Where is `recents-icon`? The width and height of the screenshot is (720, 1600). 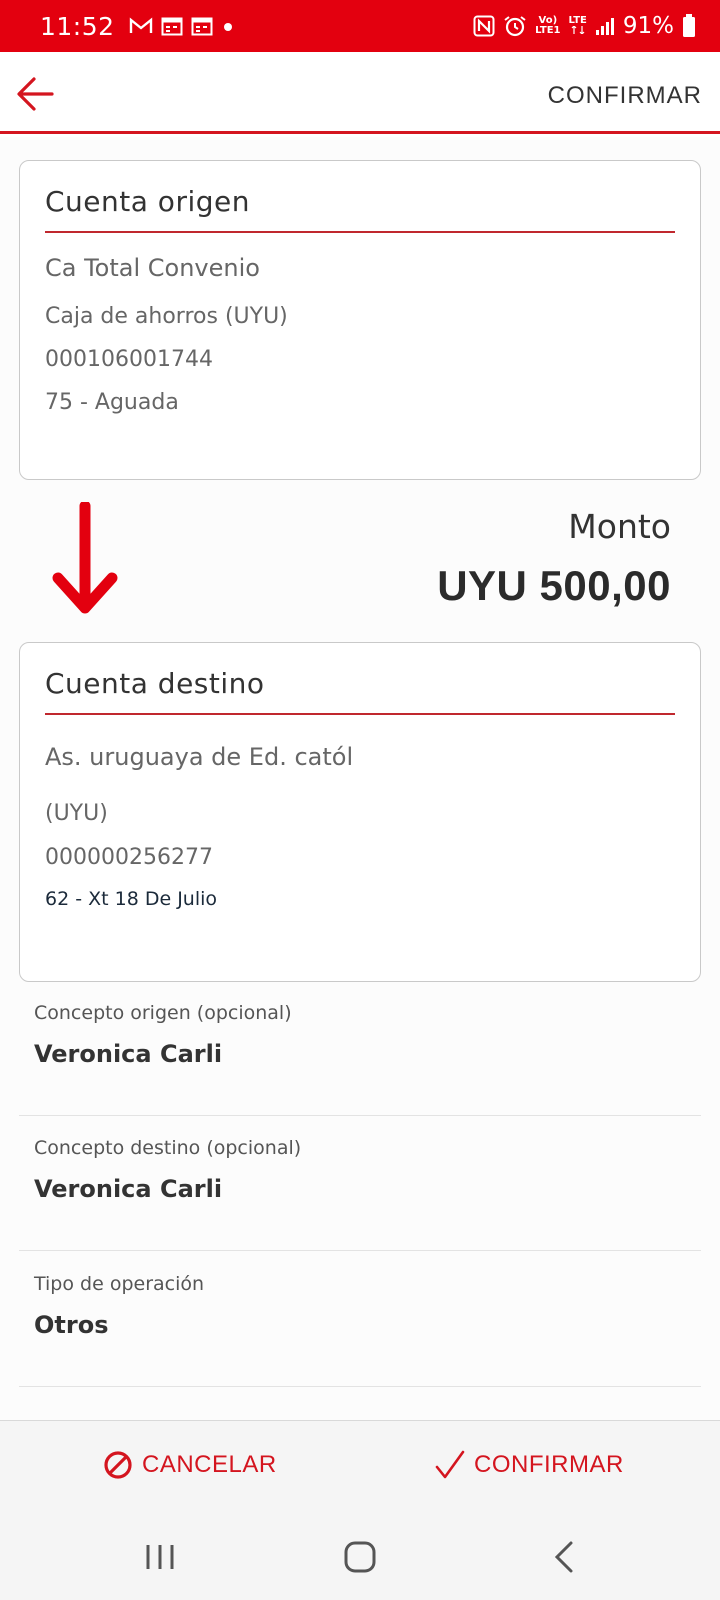
recents-icon is located at coordinates (160, 1557).